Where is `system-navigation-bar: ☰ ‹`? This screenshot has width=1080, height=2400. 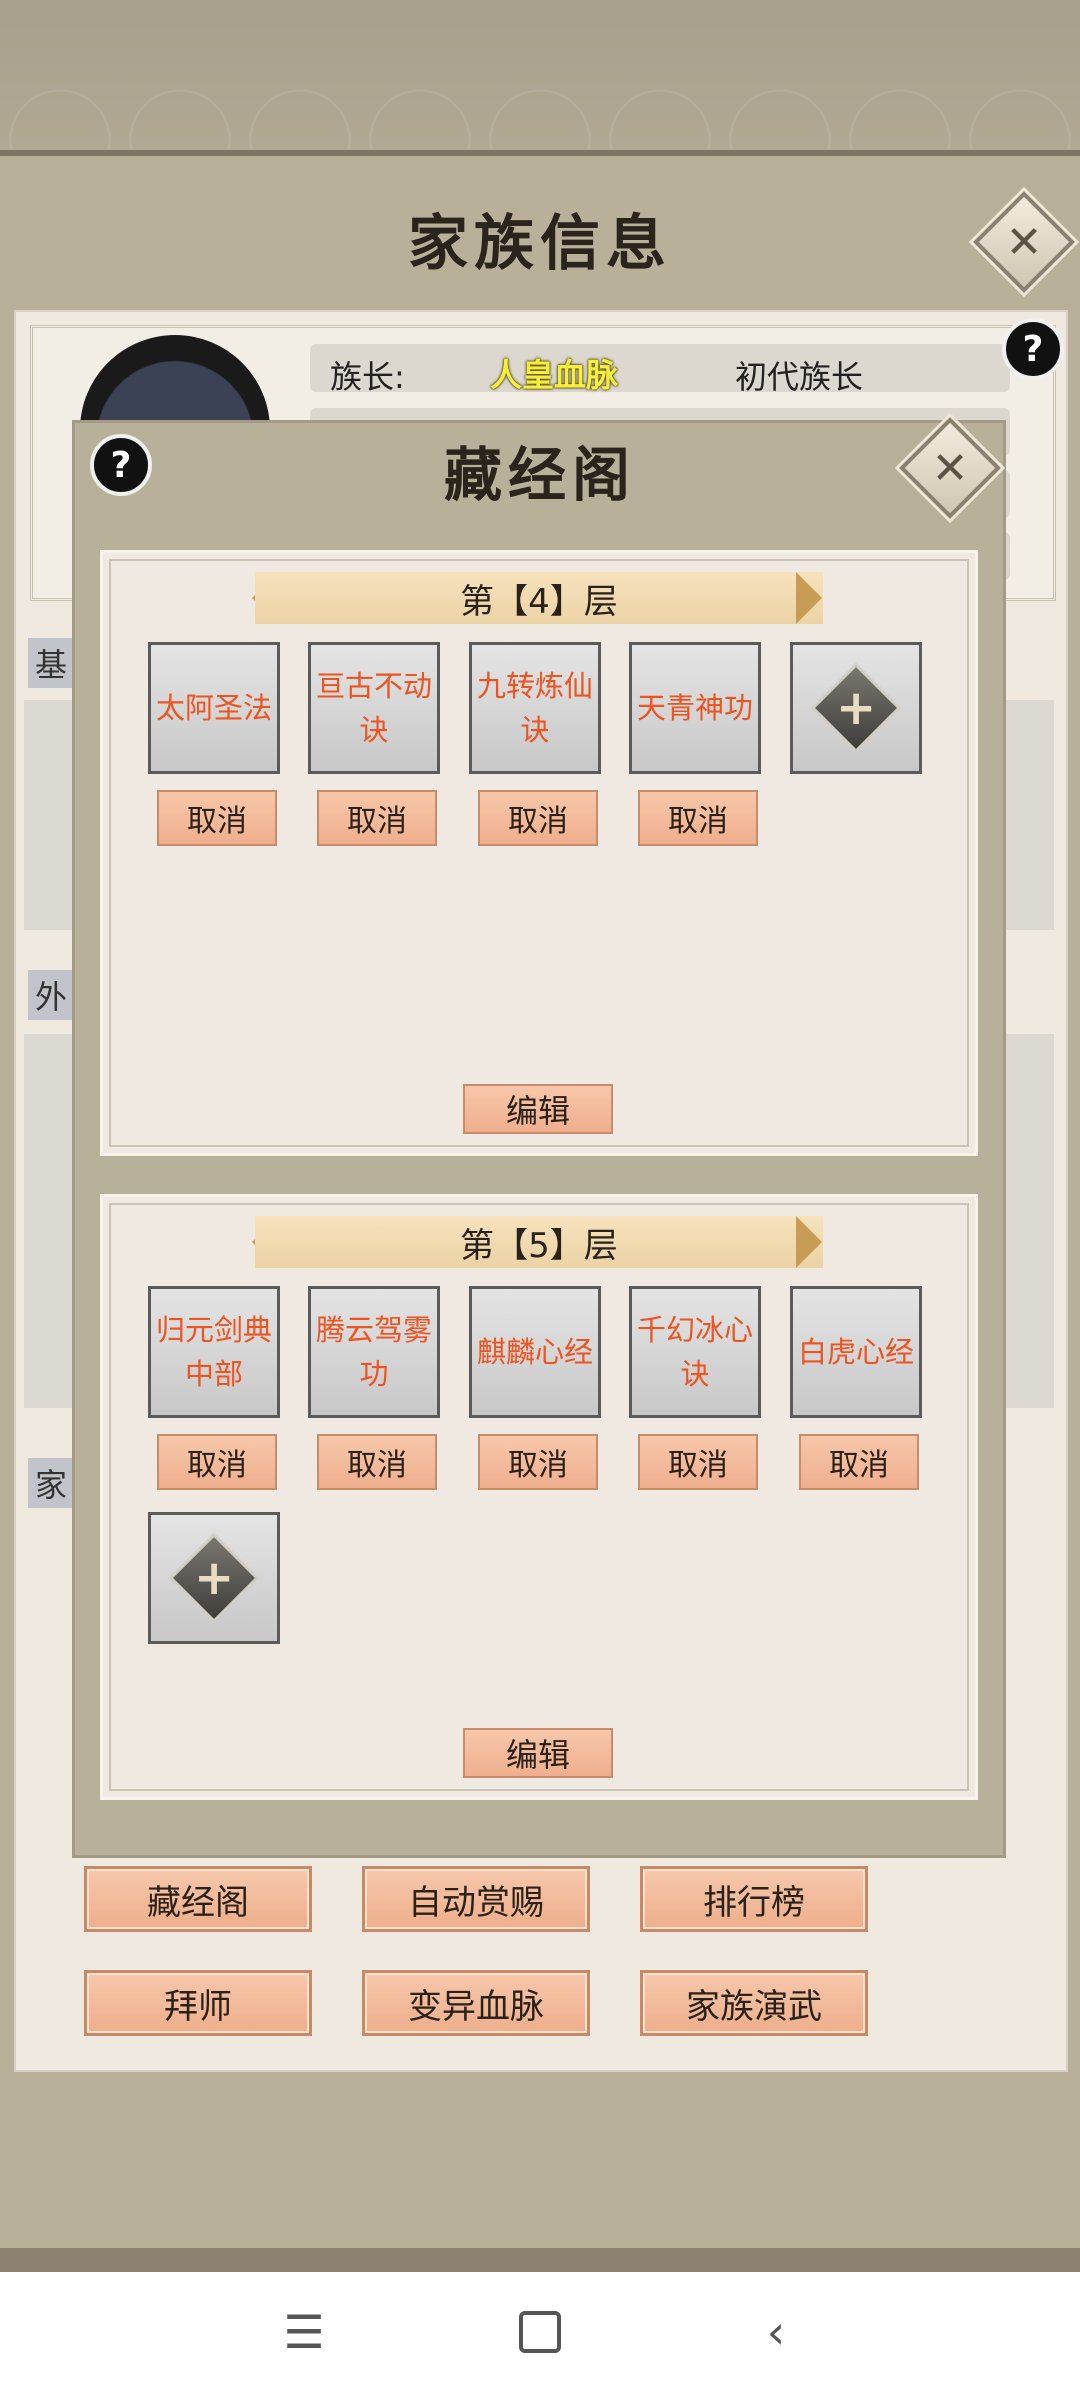
system-navigation-bar: ☰ ‹ is located at coordinates (540, 2336).